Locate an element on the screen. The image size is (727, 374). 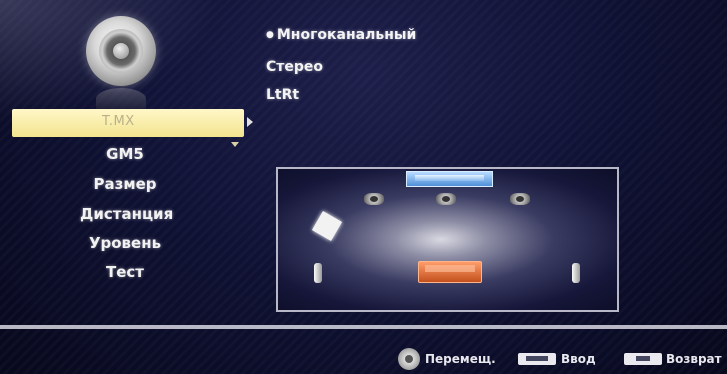
return-key-icon is located at coordinates (643, 359).